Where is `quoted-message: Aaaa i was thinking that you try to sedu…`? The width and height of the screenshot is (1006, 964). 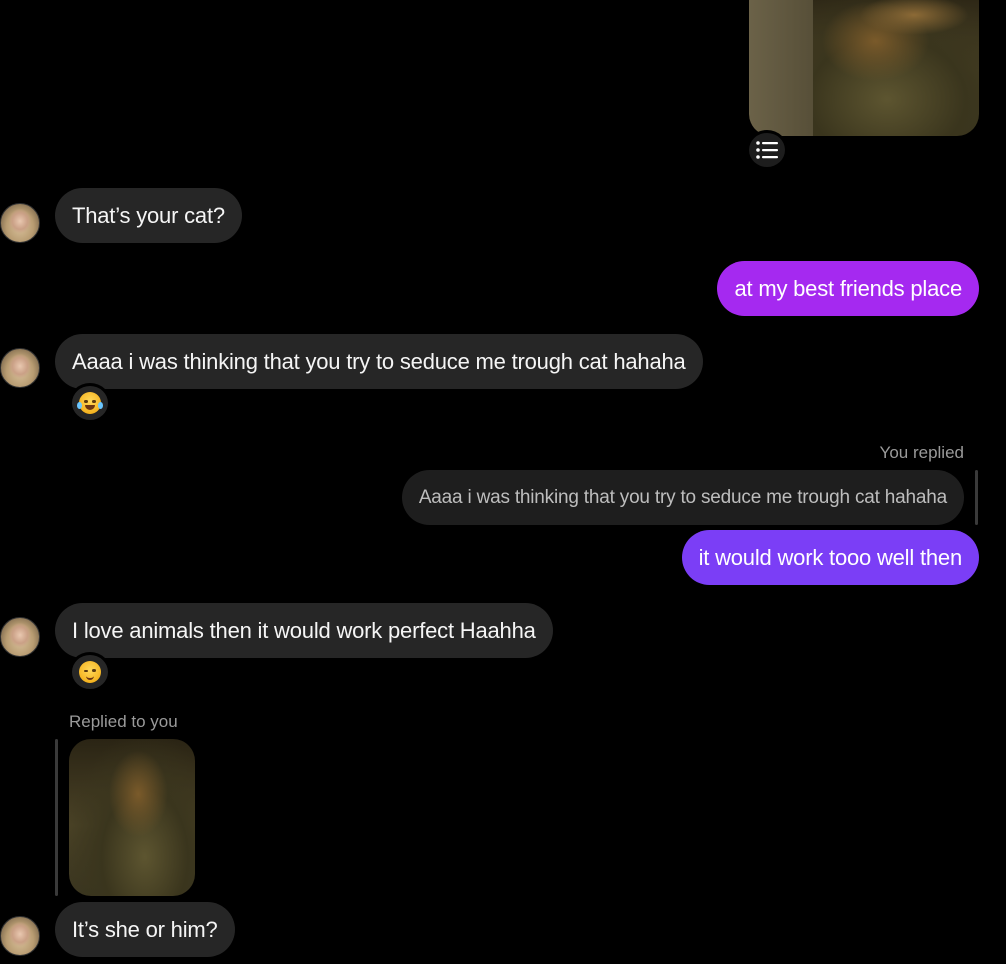 quoted-message: Aaaa i was thinking that you try to sedu… is located at coordinates (682, 497).